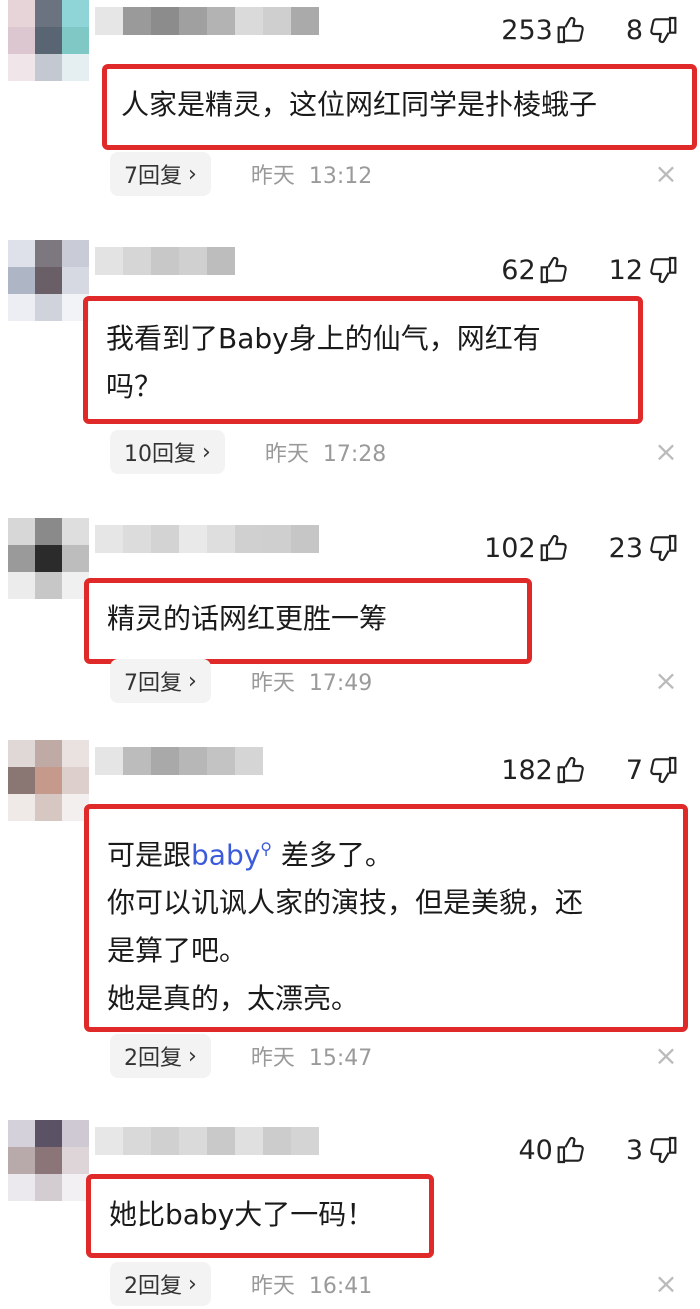 Image resolution: width=700 pixels, height=1309 pixels. I want to click on dislike-button: 3, so click(652, 1150).